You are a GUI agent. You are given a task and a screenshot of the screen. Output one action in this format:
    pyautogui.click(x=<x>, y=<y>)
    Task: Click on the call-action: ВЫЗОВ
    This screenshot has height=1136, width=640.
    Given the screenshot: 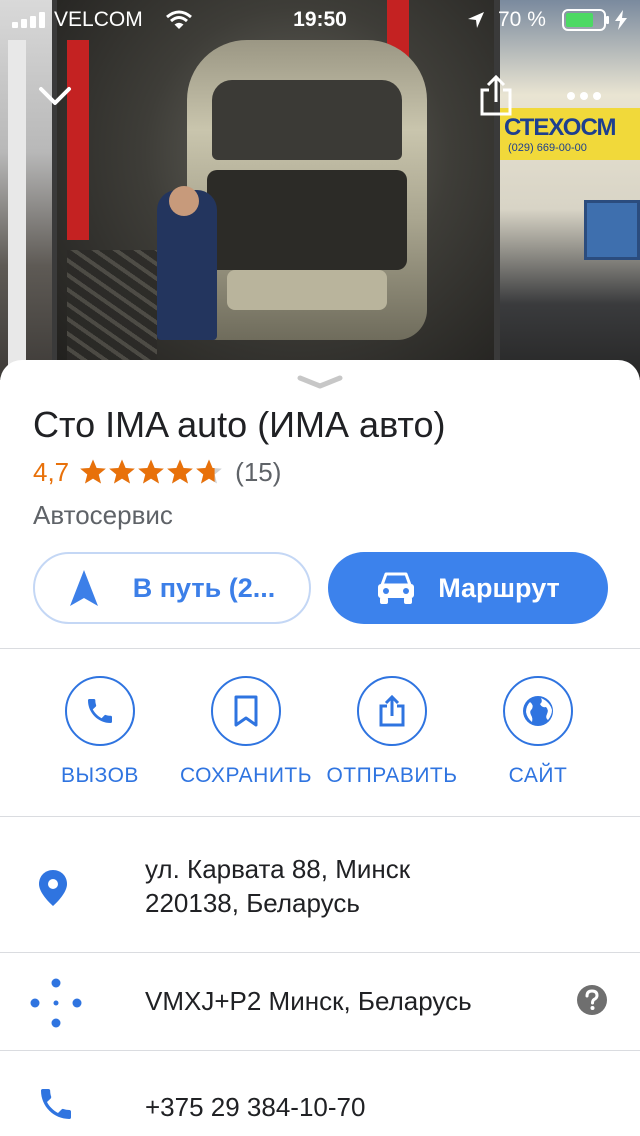 What is the action you would take?
    pyautogui.click(x=100, y=736)
    